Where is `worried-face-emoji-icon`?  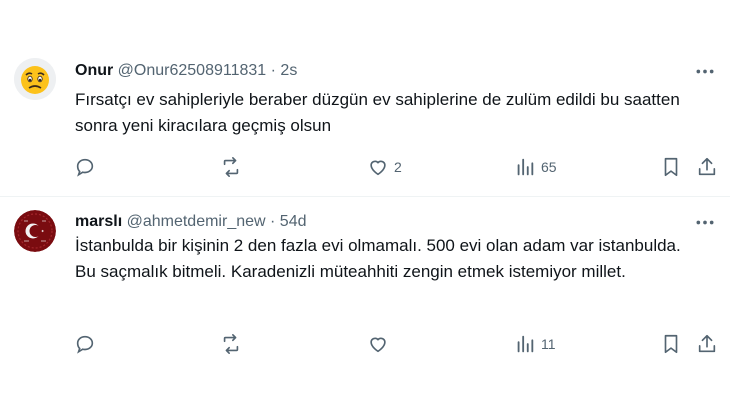
worried-face-emoji-icon is located at coordinates (35, 79).